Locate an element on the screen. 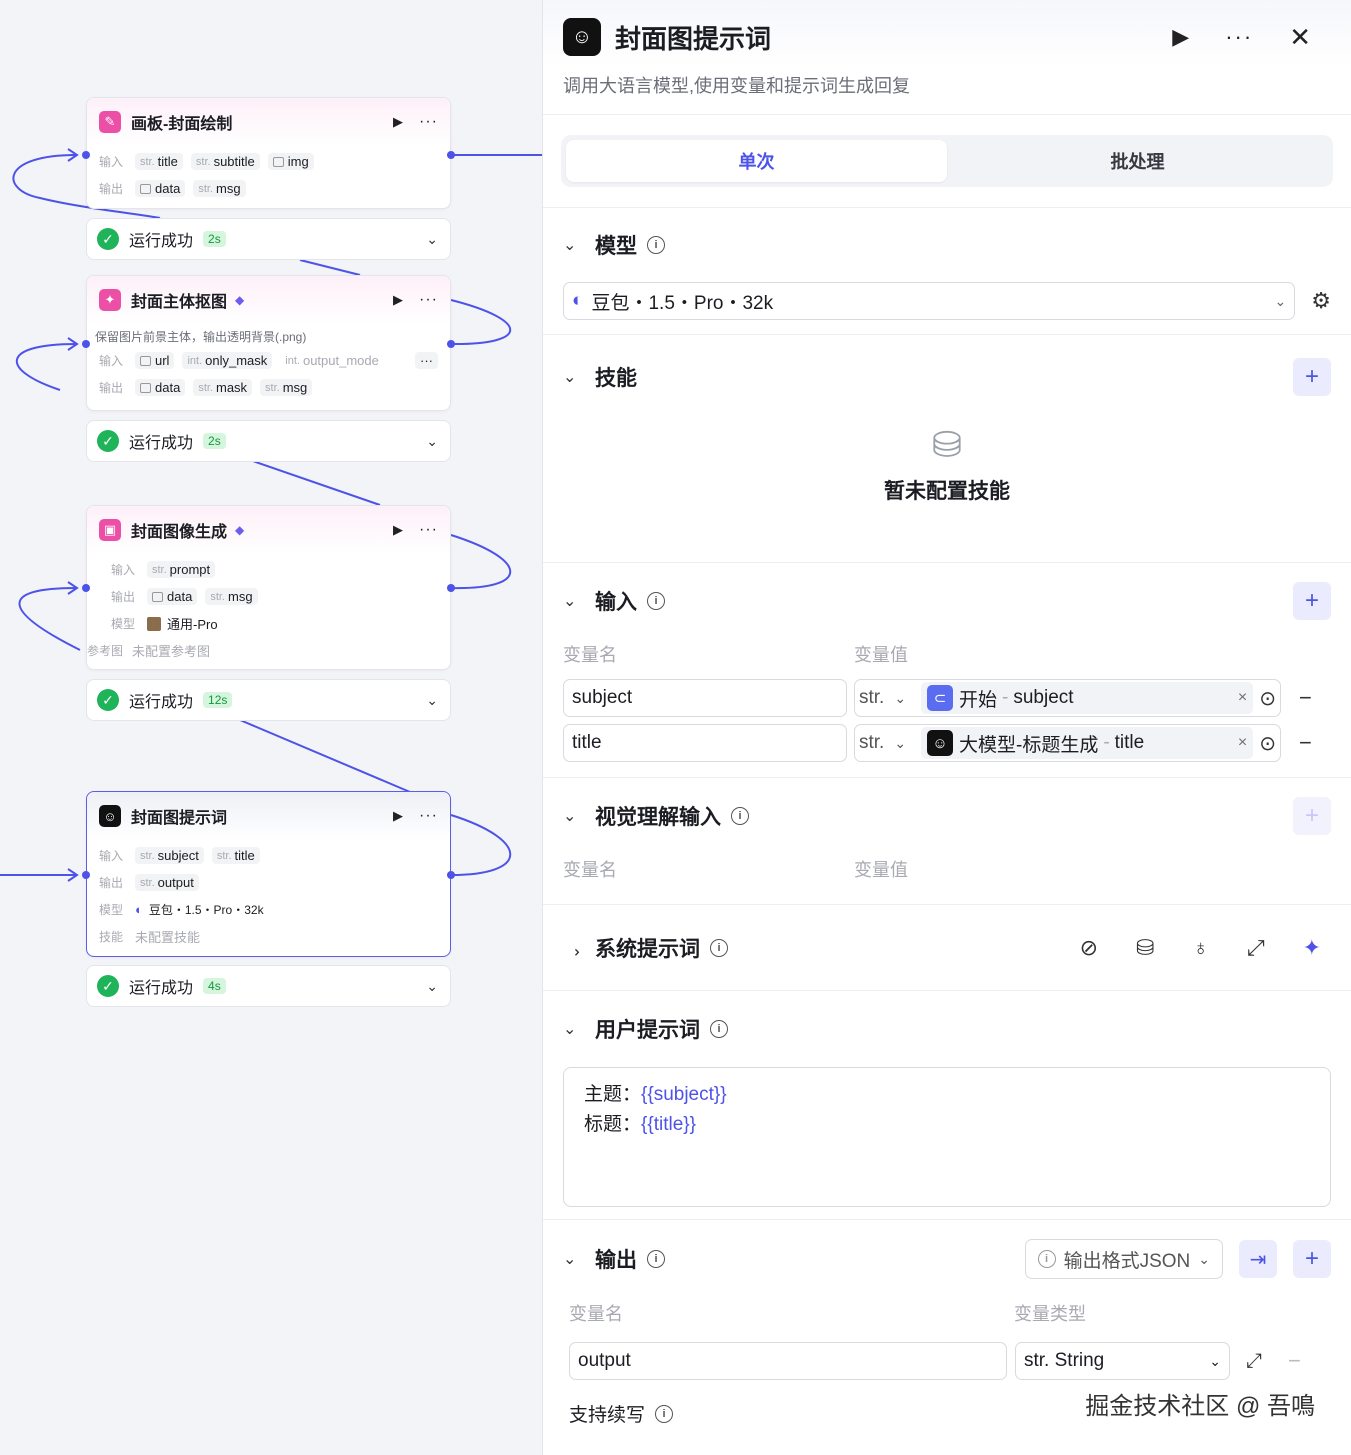  var-name-input: title is located at coordinates (705, 743).